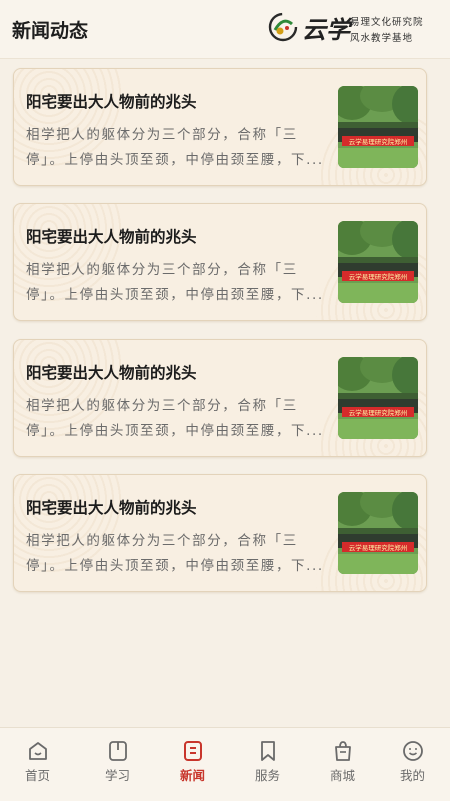 This screenshot has height=801, width=450. What do you see at coordinates (38, 751) in the screenshot?
I see `home-icon` at bounding box center [38, 751].